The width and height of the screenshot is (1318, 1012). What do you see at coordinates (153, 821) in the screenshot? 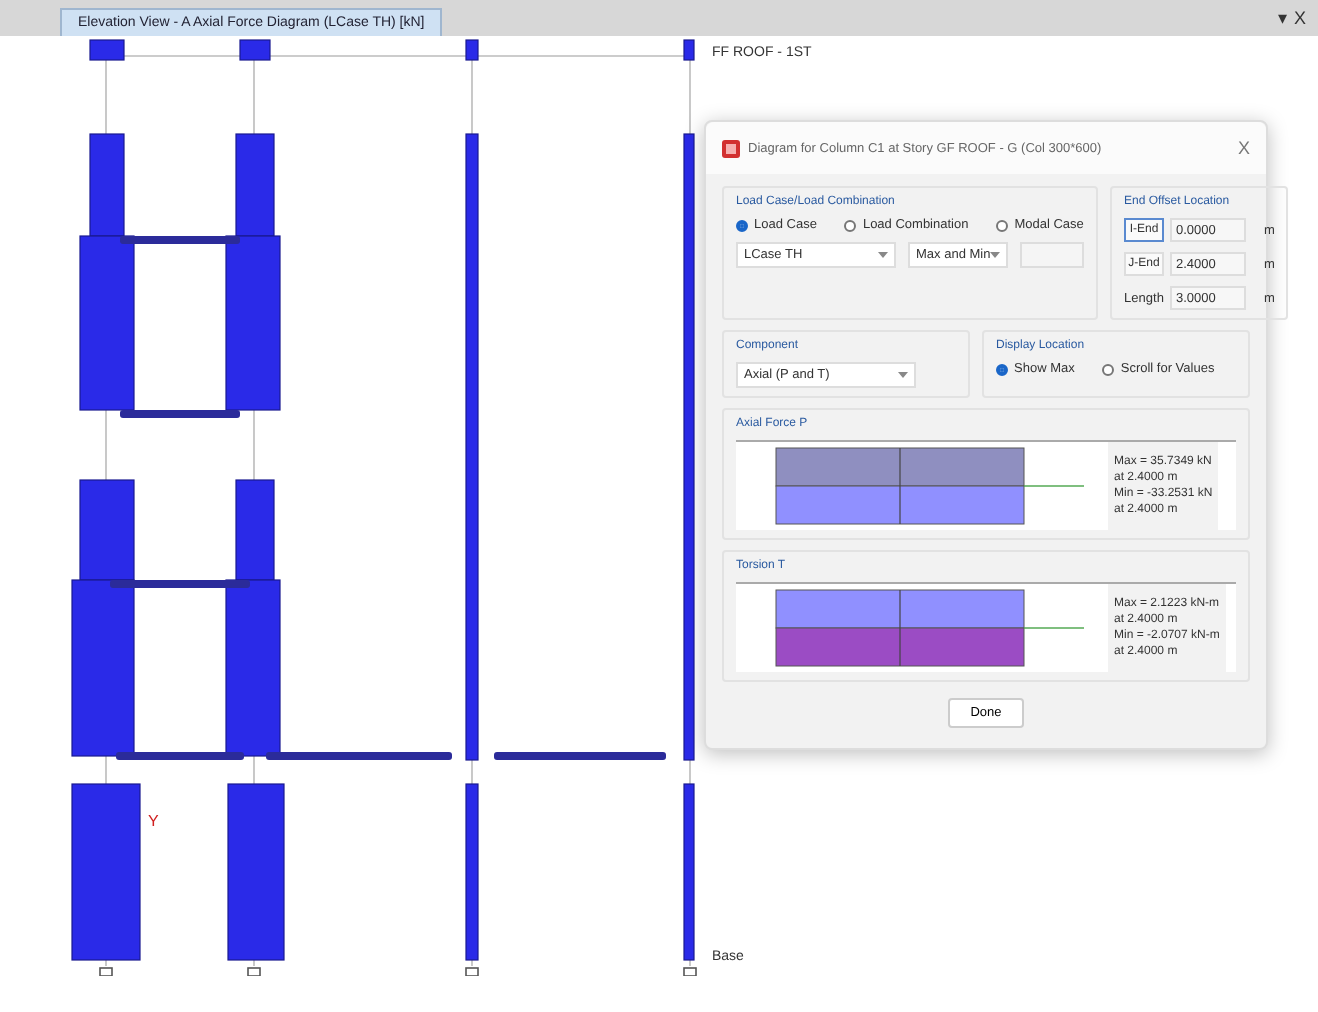
I see `axis-label: Y` at bounding box center [153, 821].